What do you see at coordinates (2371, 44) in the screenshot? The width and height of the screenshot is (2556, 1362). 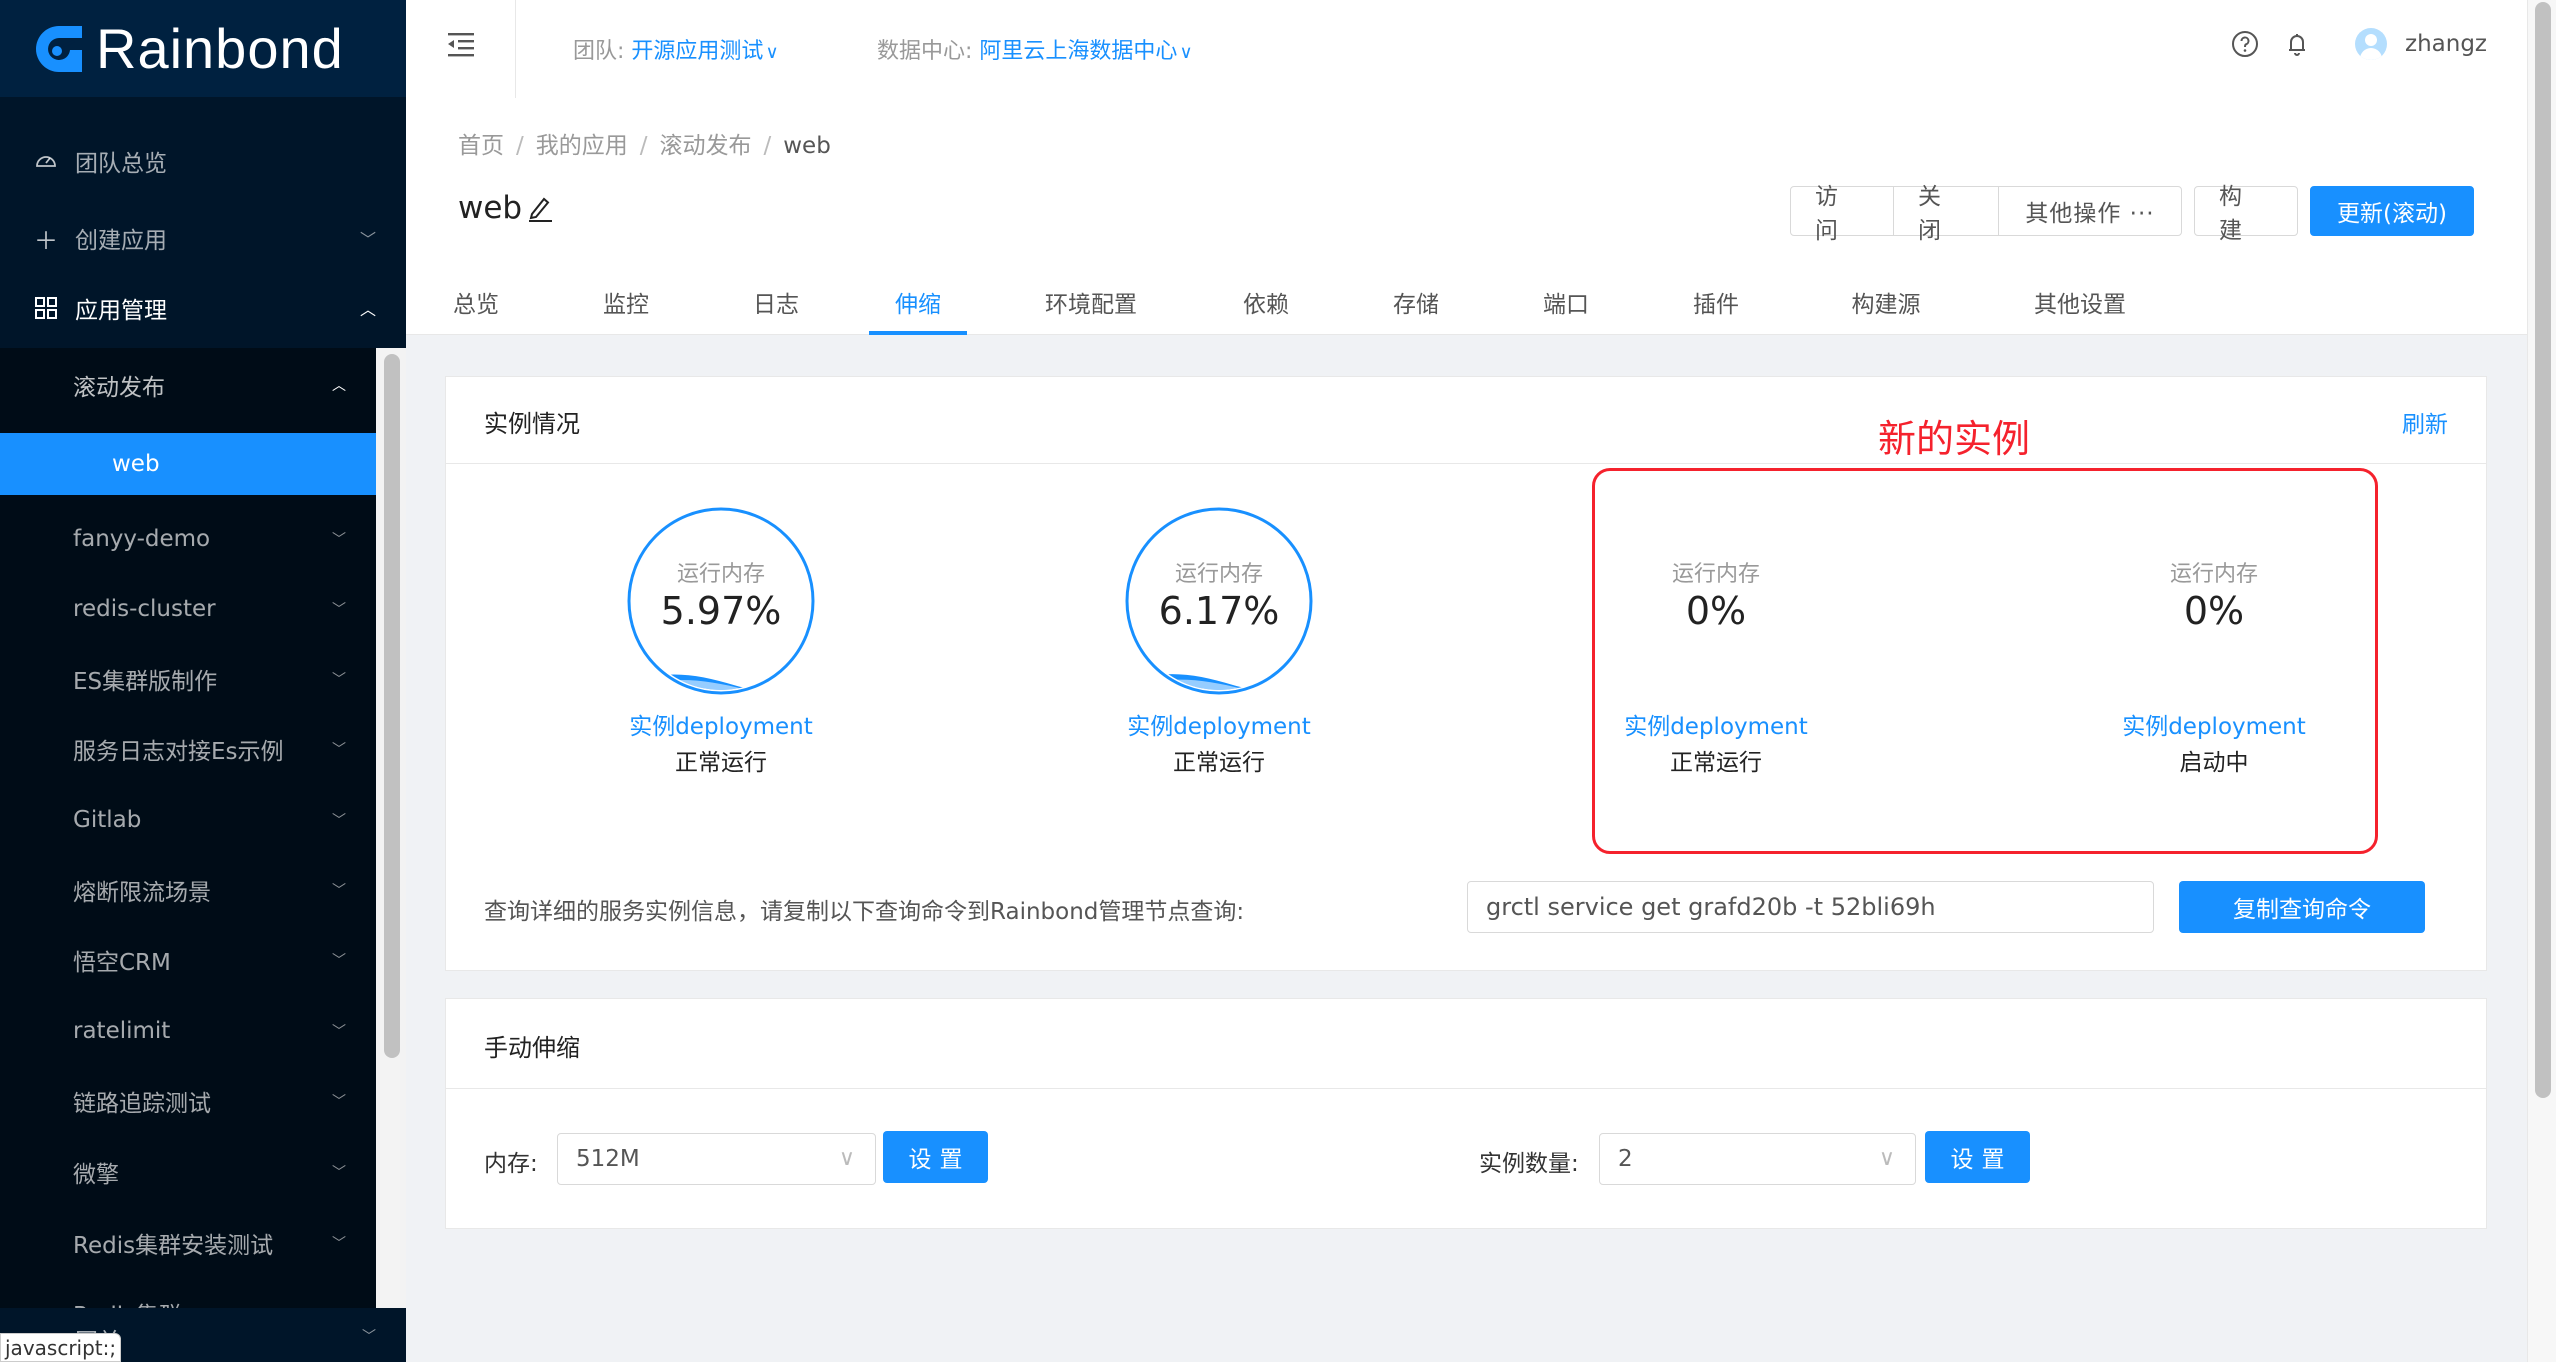 I see `avatar` at bounding box center [2371, 44].